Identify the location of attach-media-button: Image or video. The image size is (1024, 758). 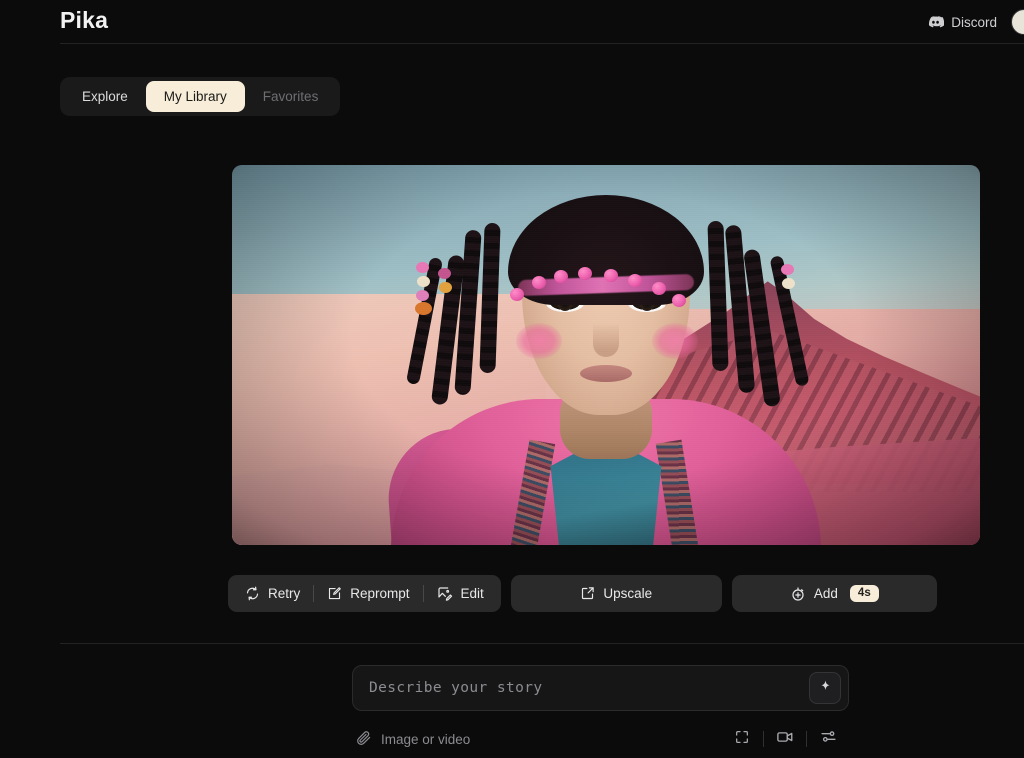
(413, 739).